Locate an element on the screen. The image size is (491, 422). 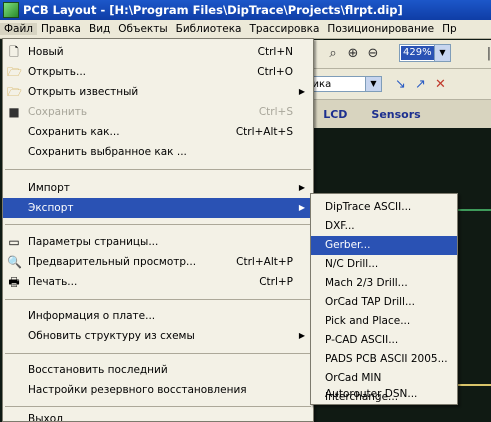
menu-item-shortcut: Ctrl+S is located at coordinates (275, 112).